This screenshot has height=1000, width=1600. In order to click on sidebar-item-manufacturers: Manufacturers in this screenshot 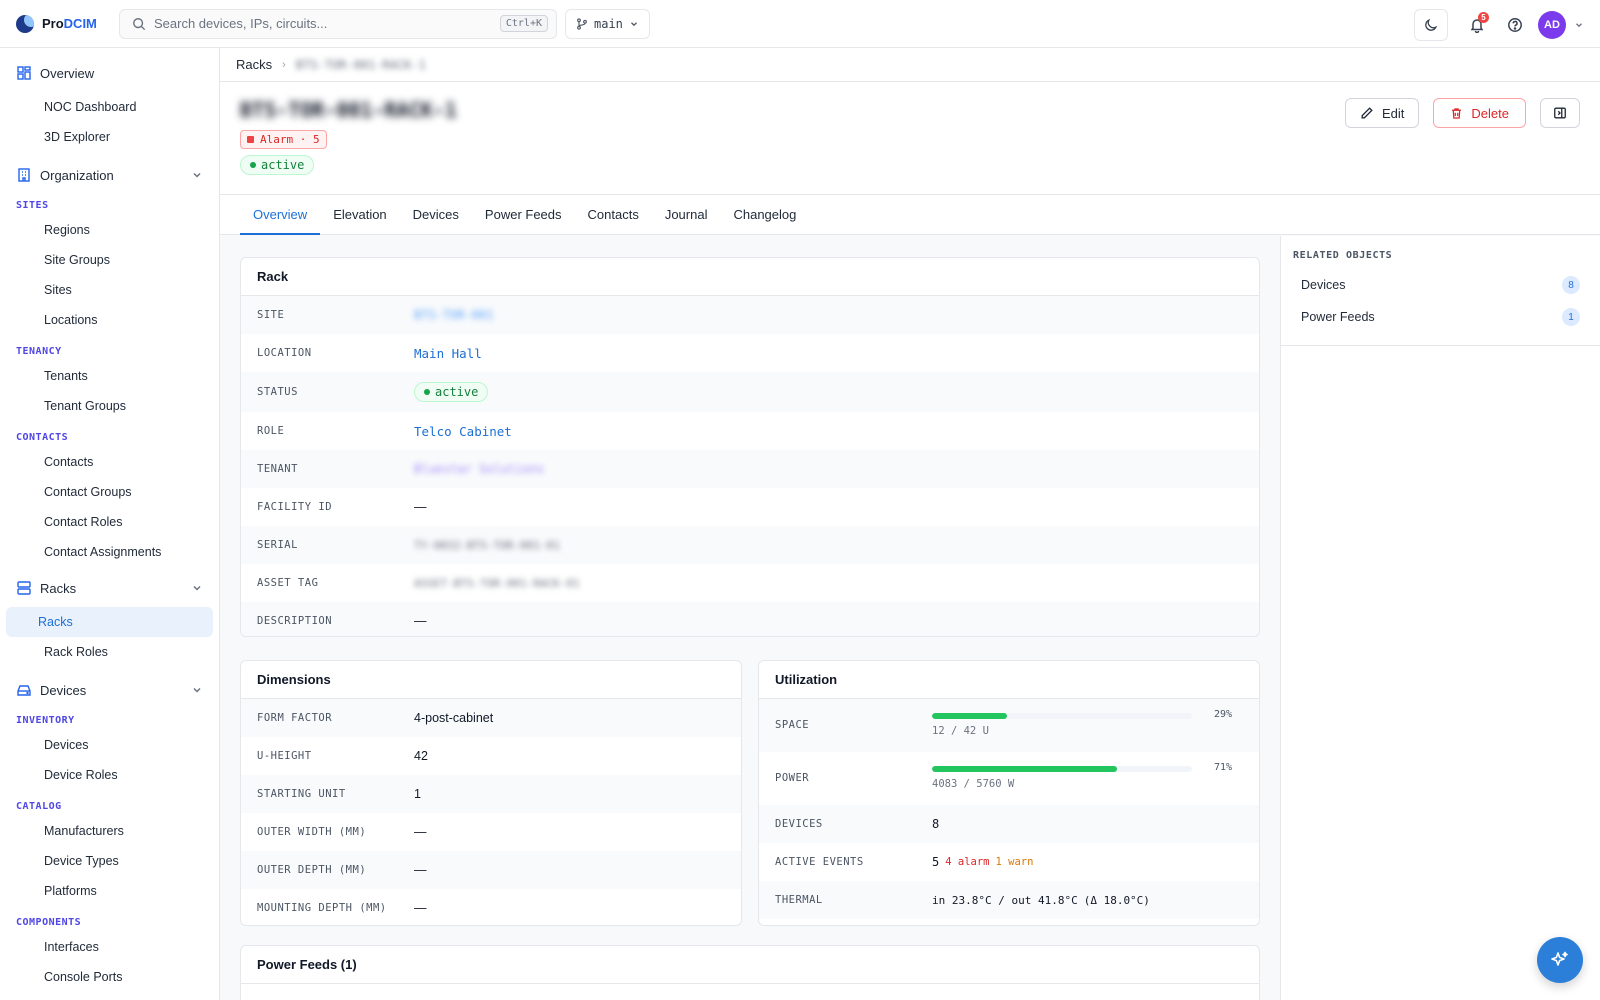, I will do `click(109, 831)`.